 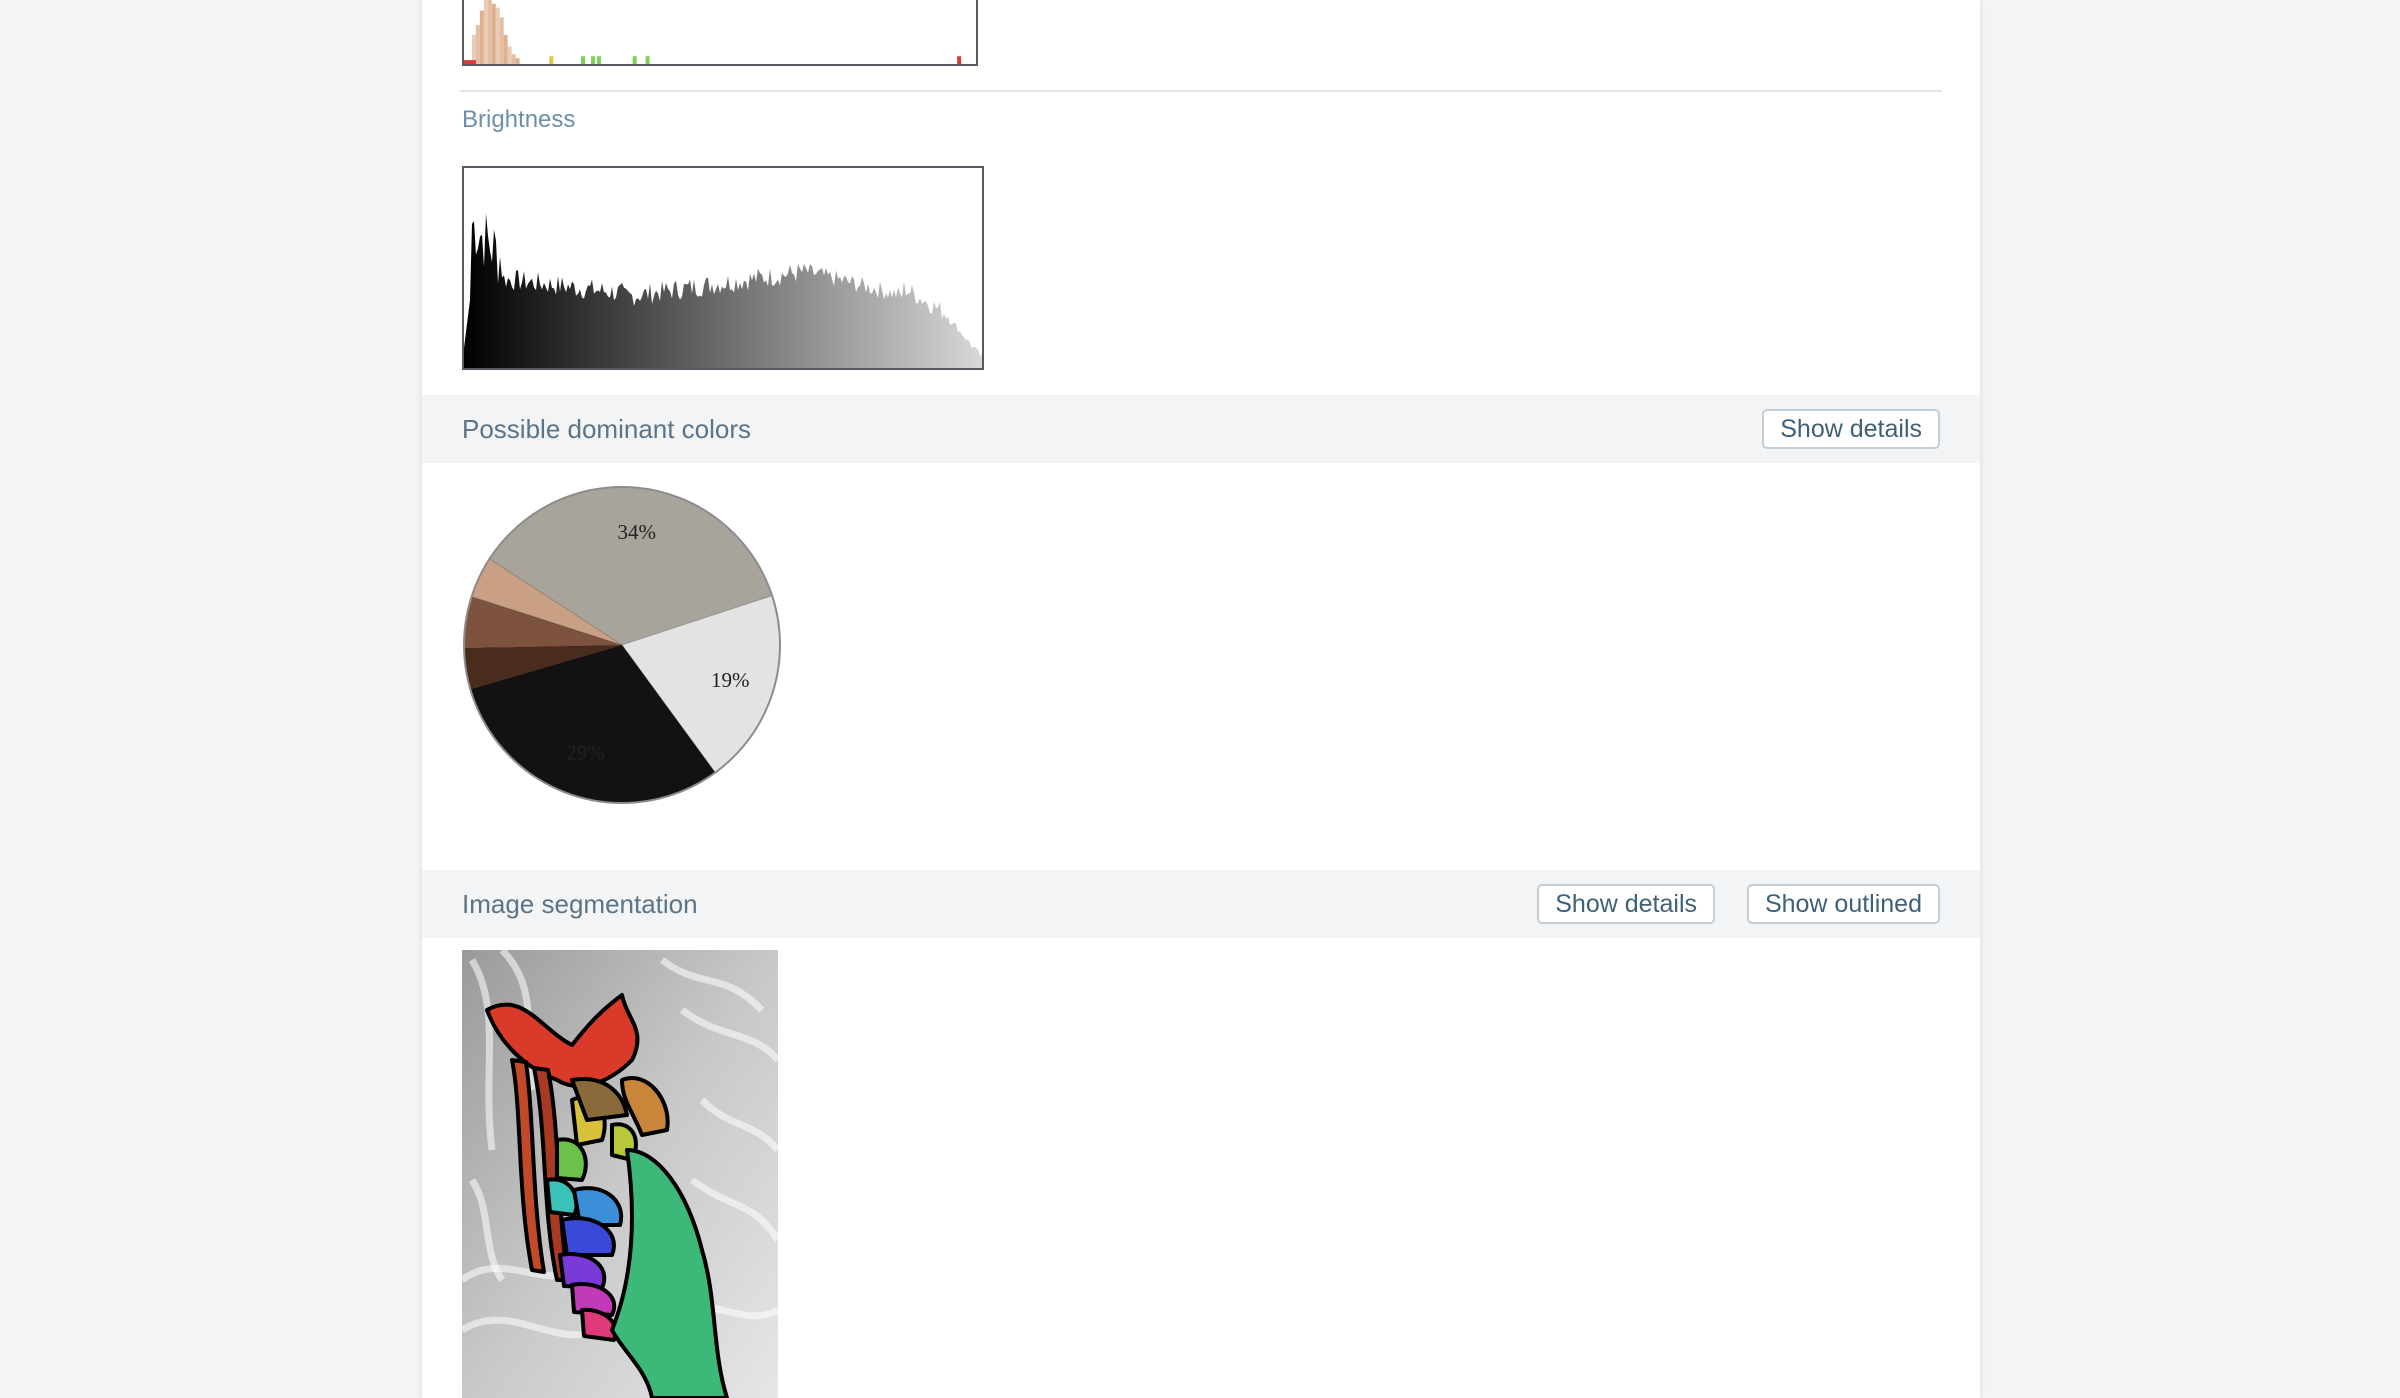 I want to click on segmentation-image-svg, so click(x=620, y=1174).